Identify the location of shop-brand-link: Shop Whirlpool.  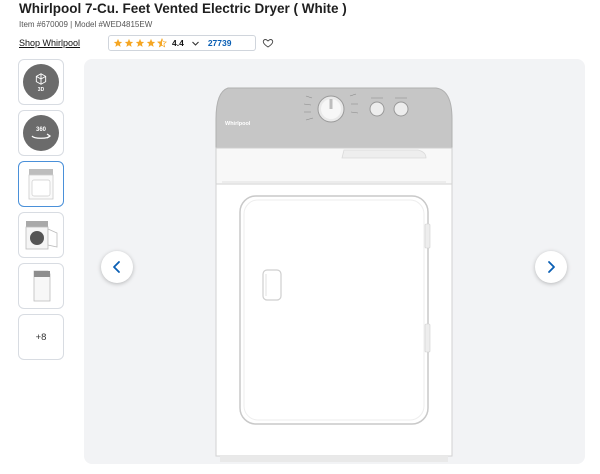
(49, 43).